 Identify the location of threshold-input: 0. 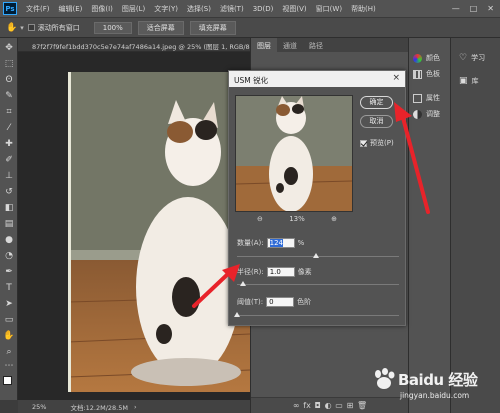
(280, 302).